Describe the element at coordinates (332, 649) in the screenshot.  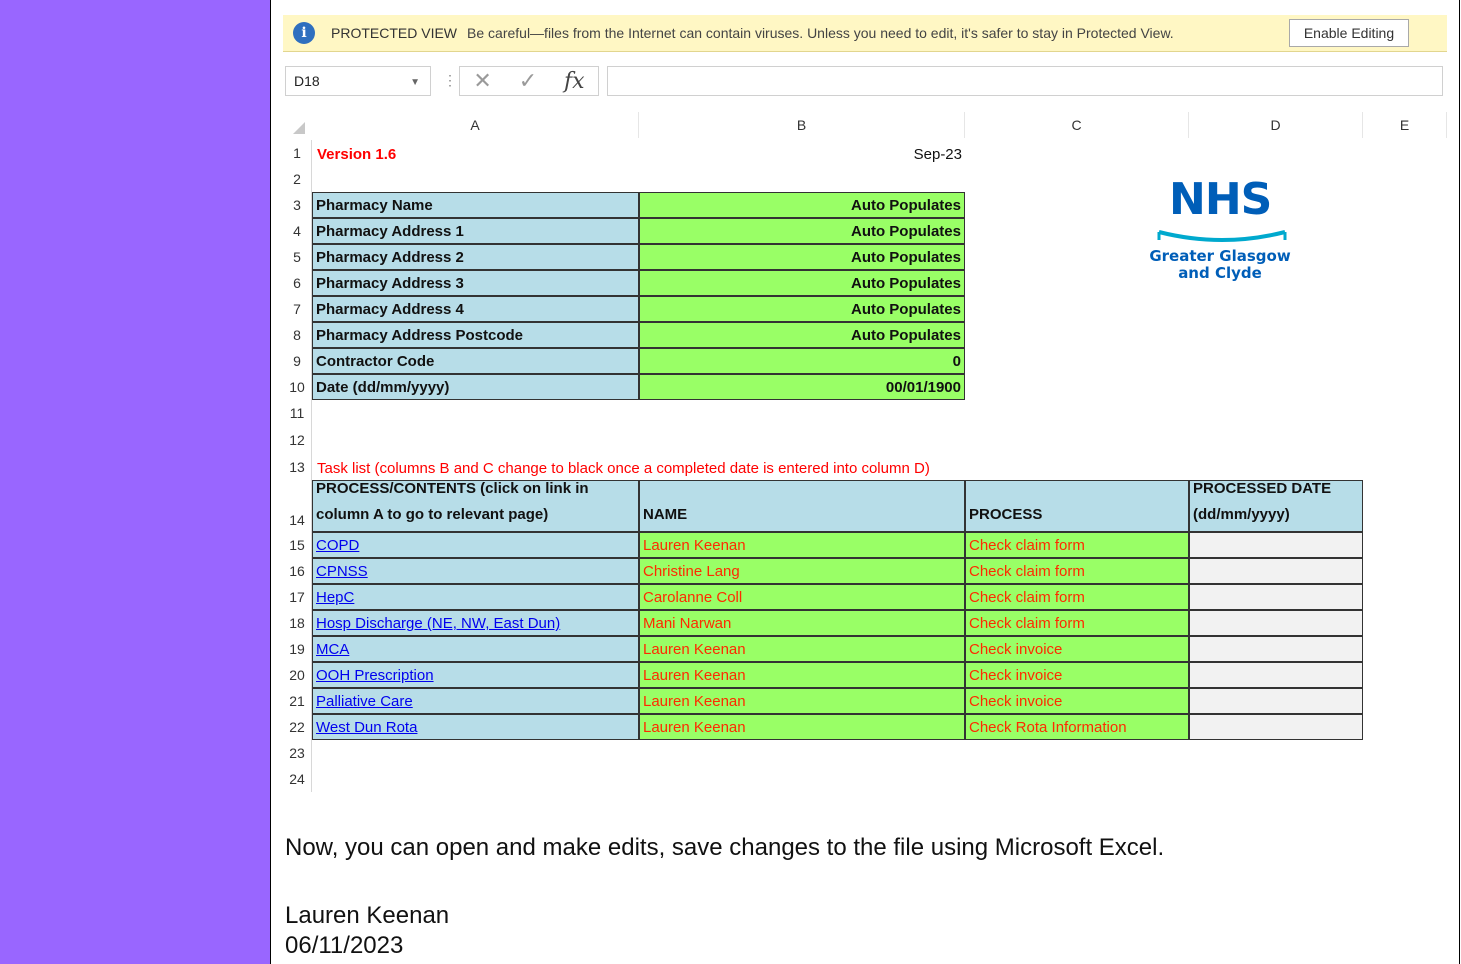
I see `task-link: MCA` at that location.